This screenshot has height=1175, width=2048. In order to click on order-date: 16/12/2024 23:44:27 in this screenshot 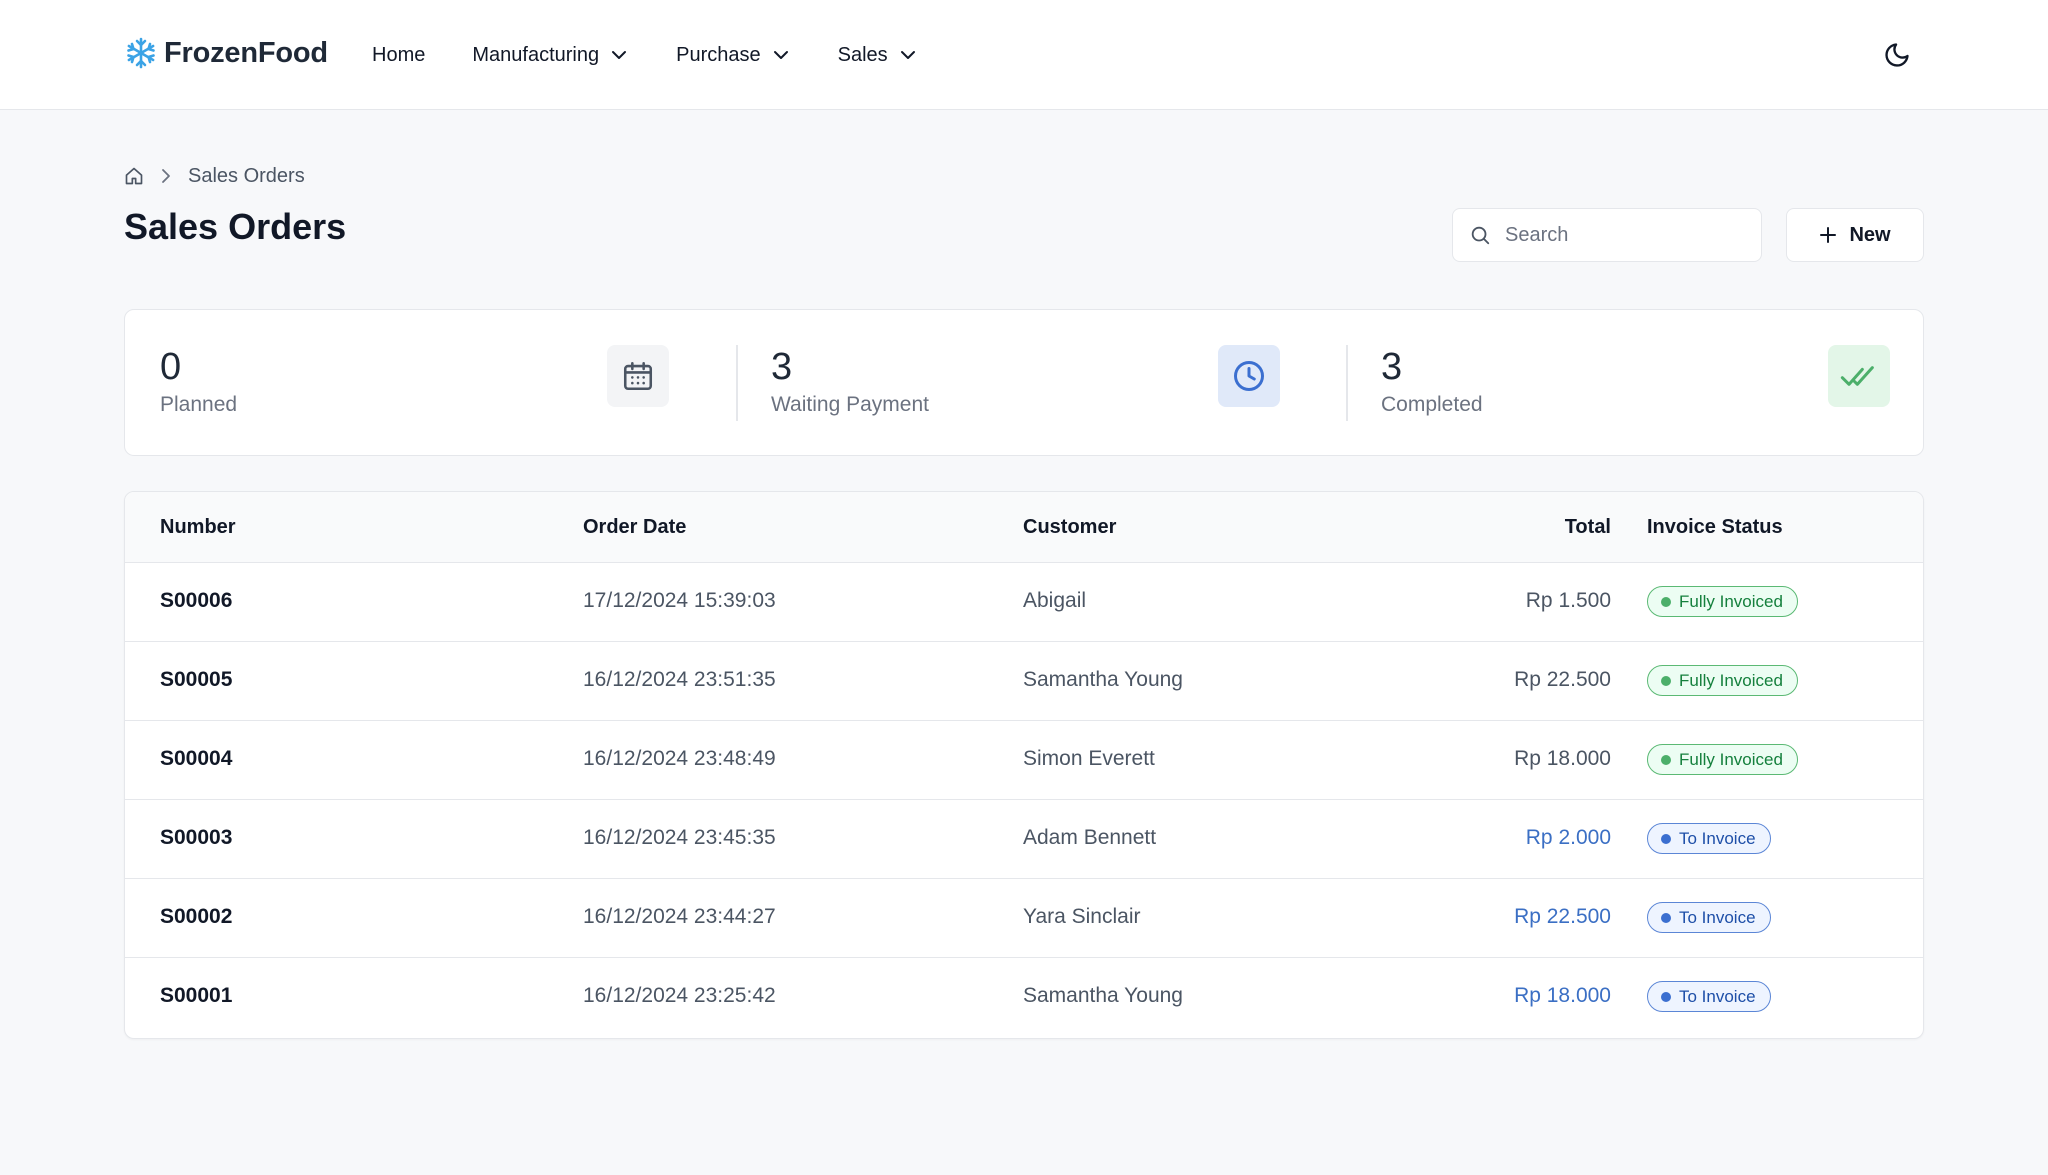, I will do `click(679, 916)`.